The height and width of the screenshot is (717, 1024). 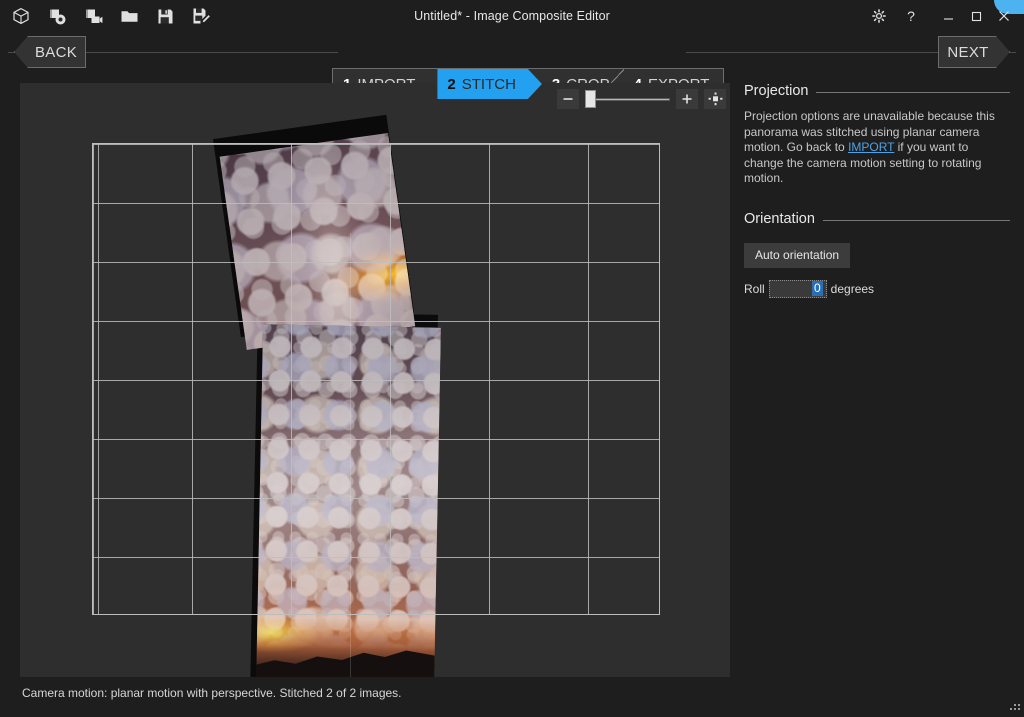 I want to click on open-folder-icon, so click(x=129, y=16).